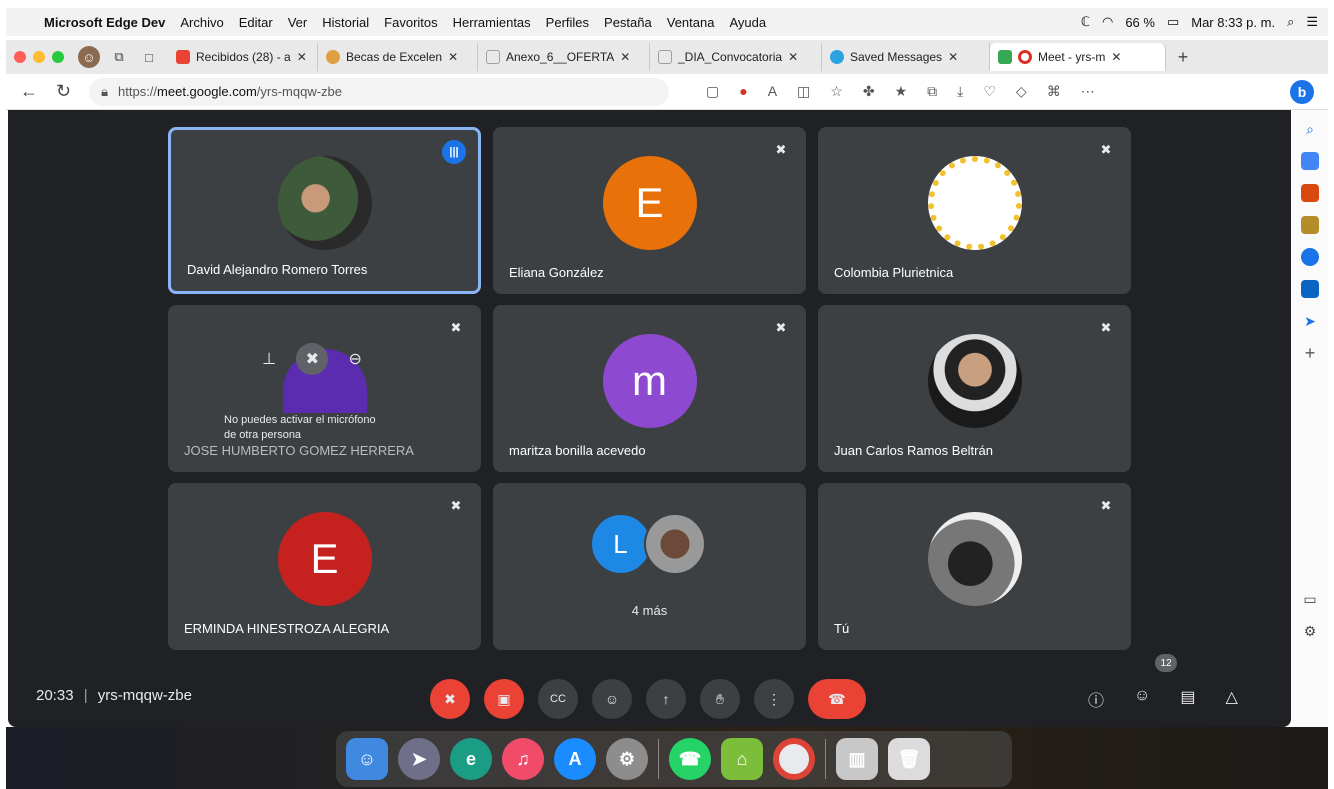  Describe the element at coordinates (419, 759) in the screenshot. I see `launchpad-icon: ➤` at that location.